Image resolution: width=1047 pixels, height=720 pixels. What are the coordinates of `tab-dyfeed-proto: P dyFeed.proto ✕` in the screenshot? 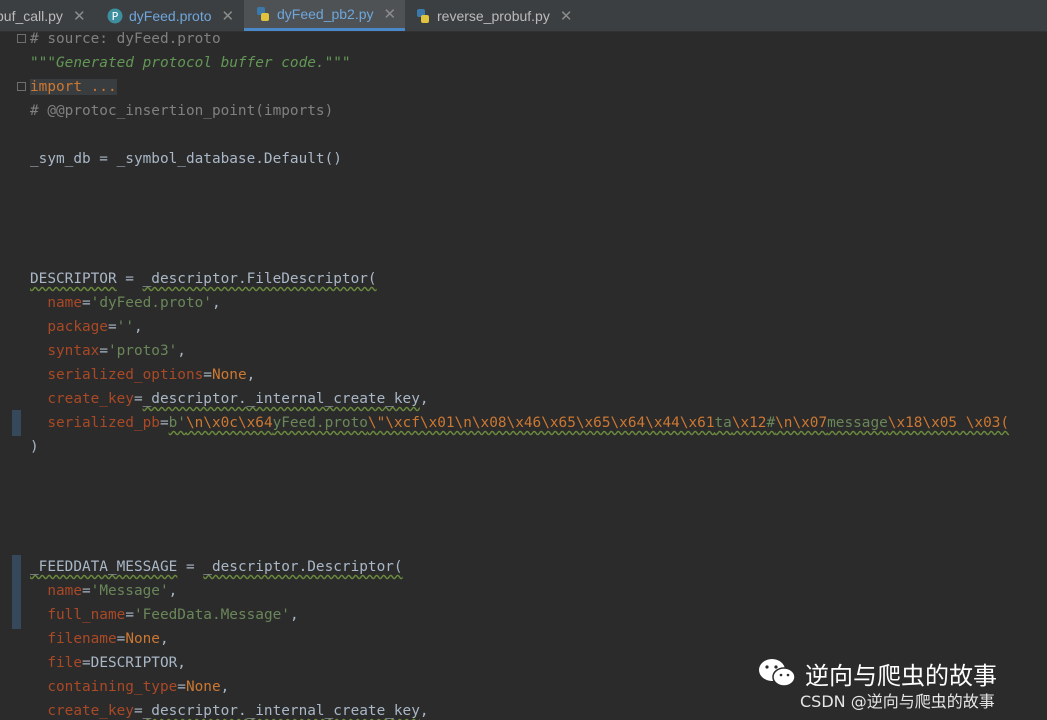 It's located at (171, 15).